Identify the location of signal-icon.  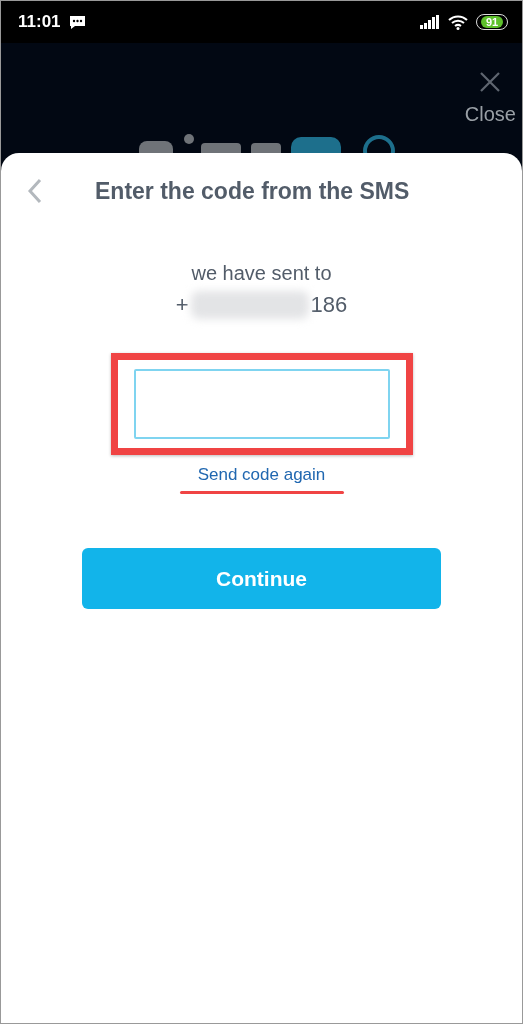
(430, 22).